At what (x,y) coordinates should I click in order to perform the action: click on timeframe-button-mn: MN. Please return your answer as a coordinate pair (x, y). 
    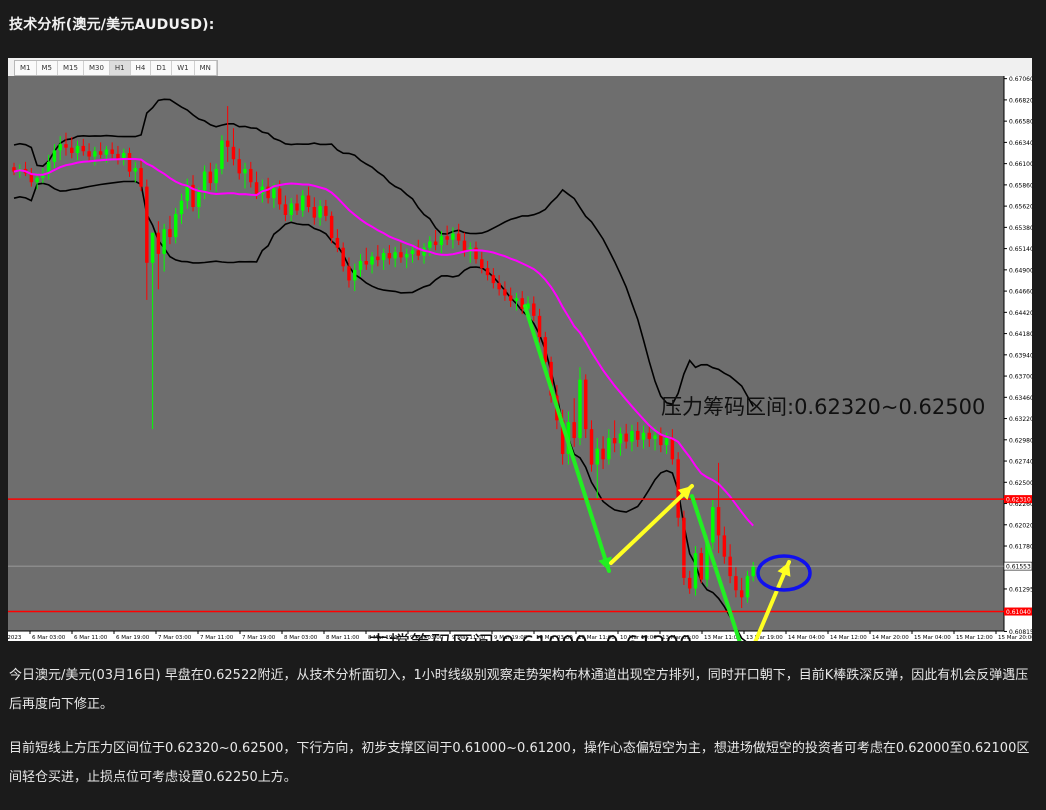
    Looking at the image, I should click on (206, 68).